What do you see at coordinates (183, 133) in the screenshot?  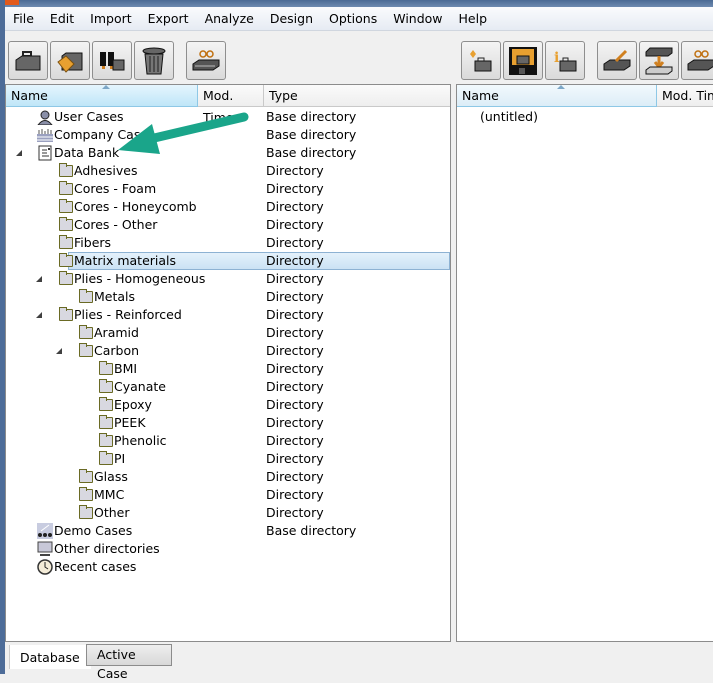 I see `annotation-arrow` at bounding box center [183, 133].